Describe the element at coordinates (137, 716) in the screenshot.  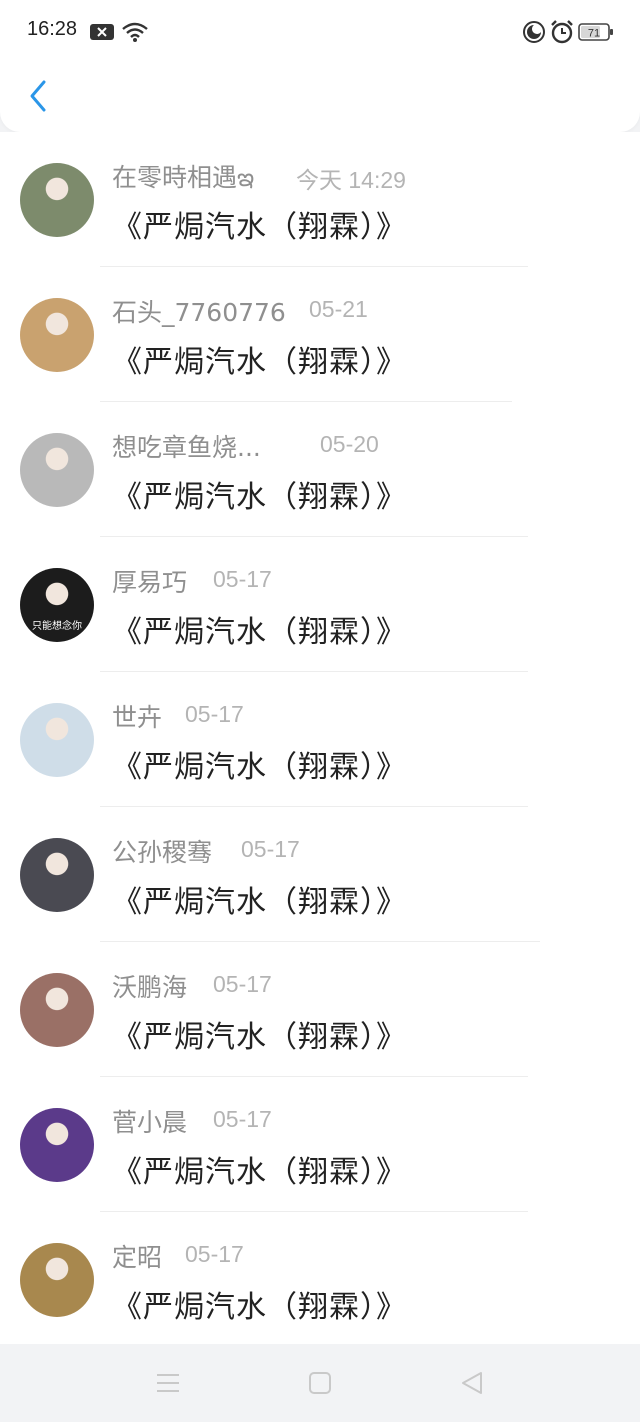
I see `sender-name: 世卉` at that location.